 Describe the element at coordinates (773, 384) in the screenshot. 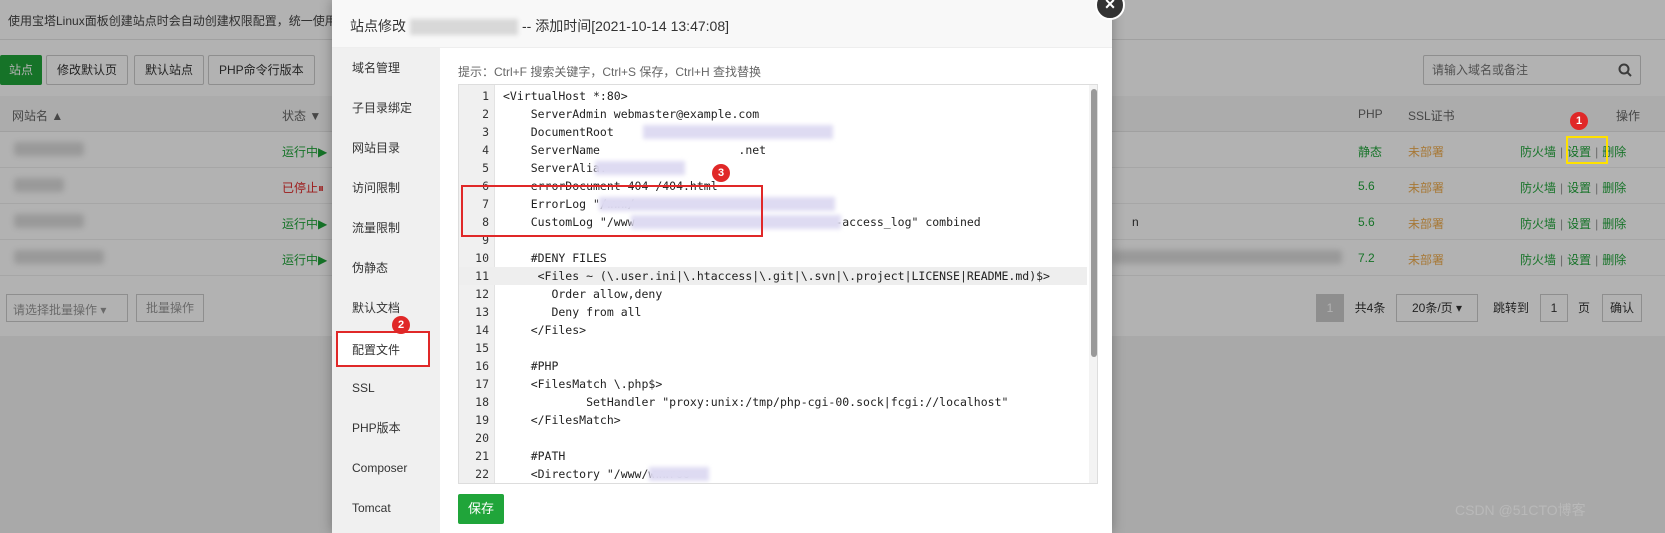

I see `code-line: 17 <FilesMatch \.php$>` at that location.